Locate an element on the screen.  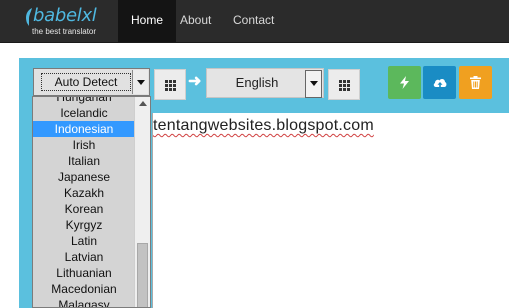
cloud-upload-icon is located at coordinates (440, 83).